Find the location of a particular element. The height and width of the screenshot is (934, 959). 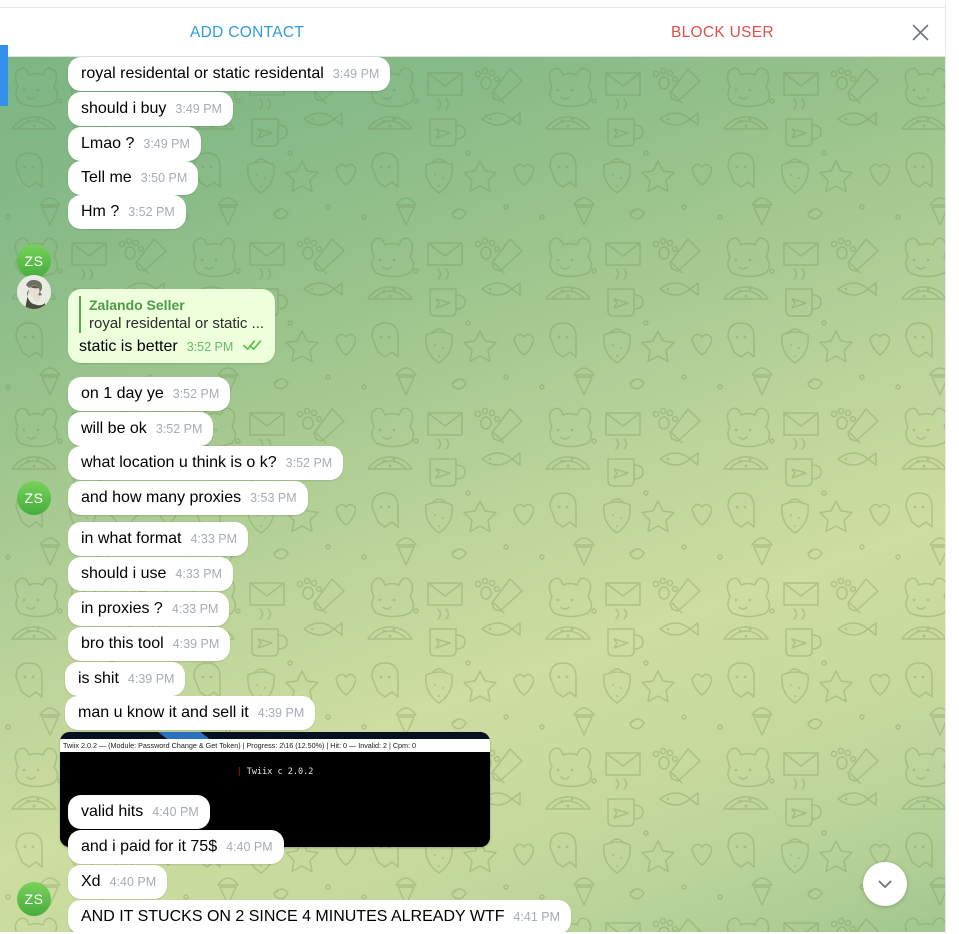

message-bubble-incoming: and i paid for it 75$ 4:40 PM is located at coordinates (176, 847).